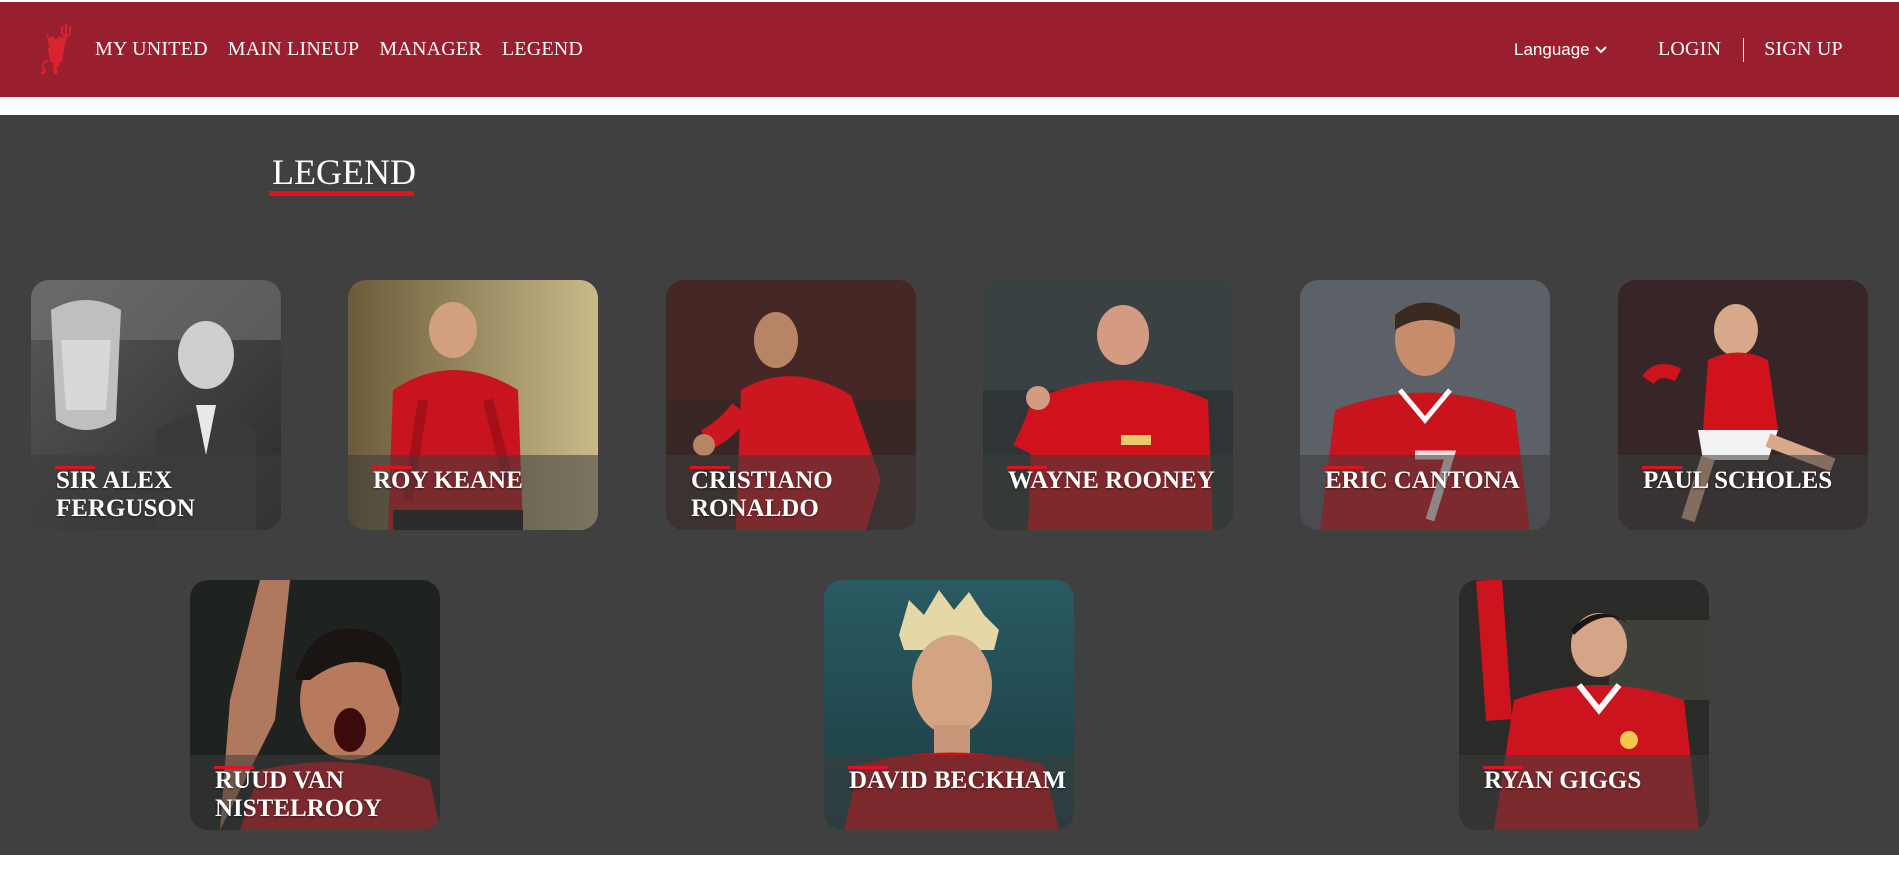 The image size is (1899, 890). I want to click on section-title-underline, so click(341, 193).